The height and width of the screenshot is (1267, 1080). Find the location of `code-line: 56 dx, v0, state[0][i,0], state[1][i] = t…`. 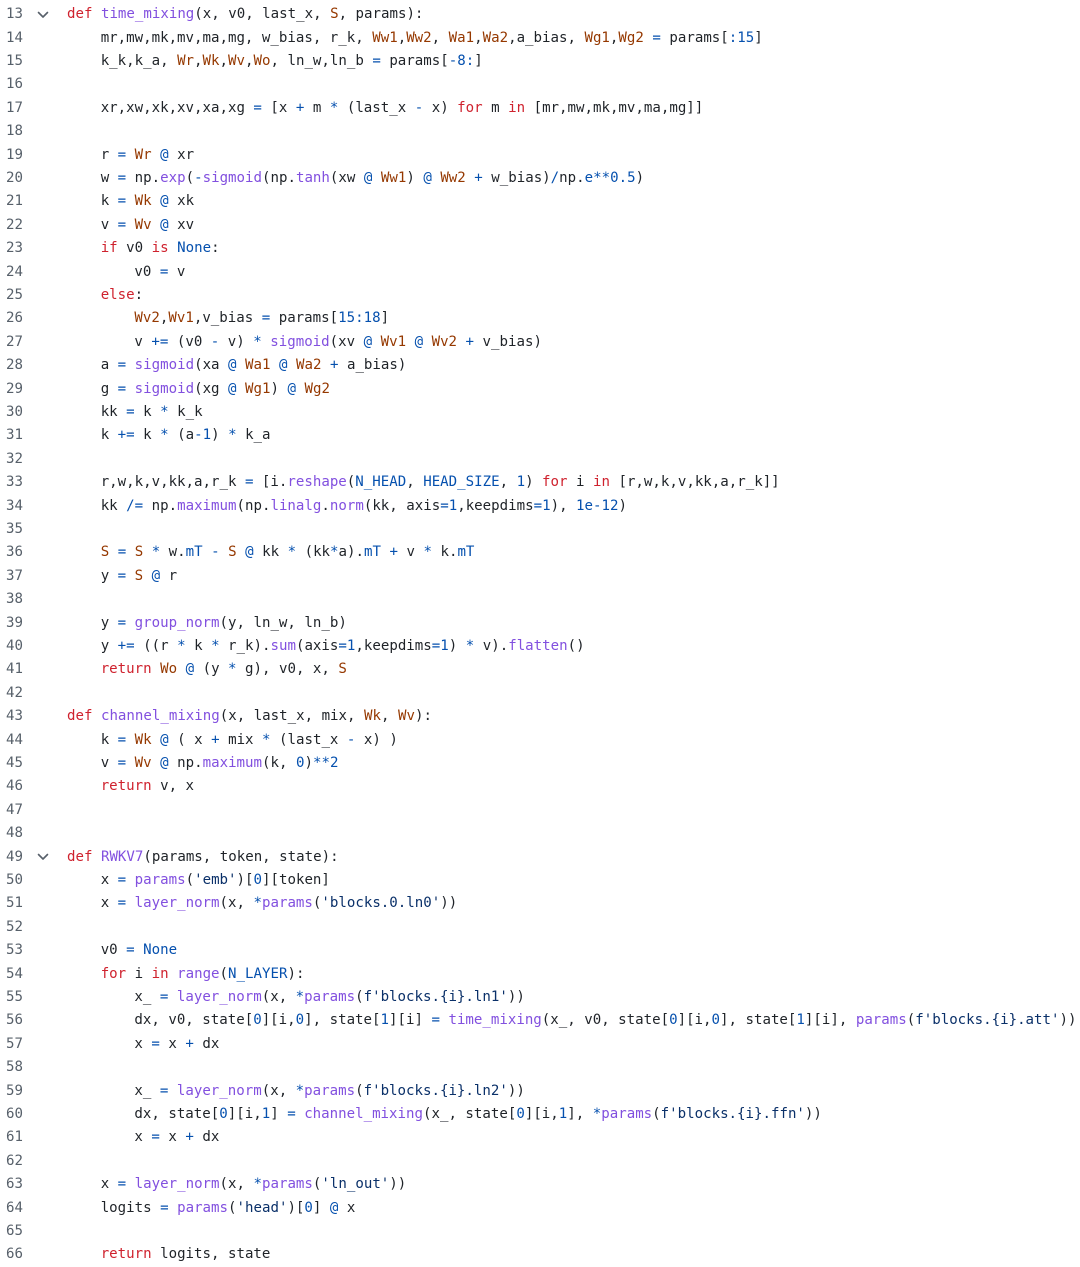

code-line: 56 dx, v0, state[0][i,0], state[1][i] = t… is located at coordinates (540, 1020).